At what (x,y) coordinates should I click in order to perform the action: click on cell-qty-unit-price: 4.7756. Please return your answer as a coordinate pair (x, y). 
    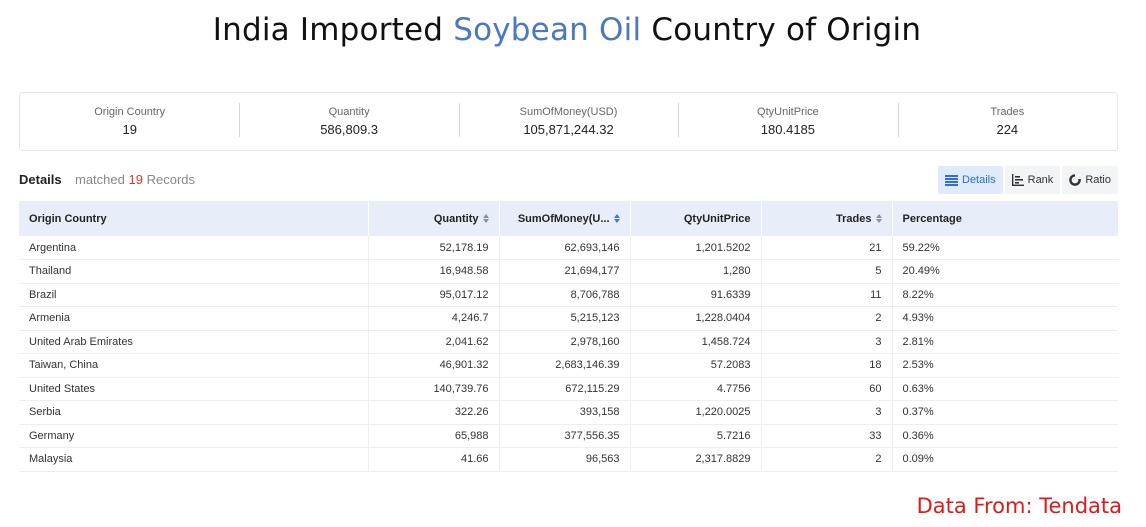
    Looking at the image, I should click on (696, 389).